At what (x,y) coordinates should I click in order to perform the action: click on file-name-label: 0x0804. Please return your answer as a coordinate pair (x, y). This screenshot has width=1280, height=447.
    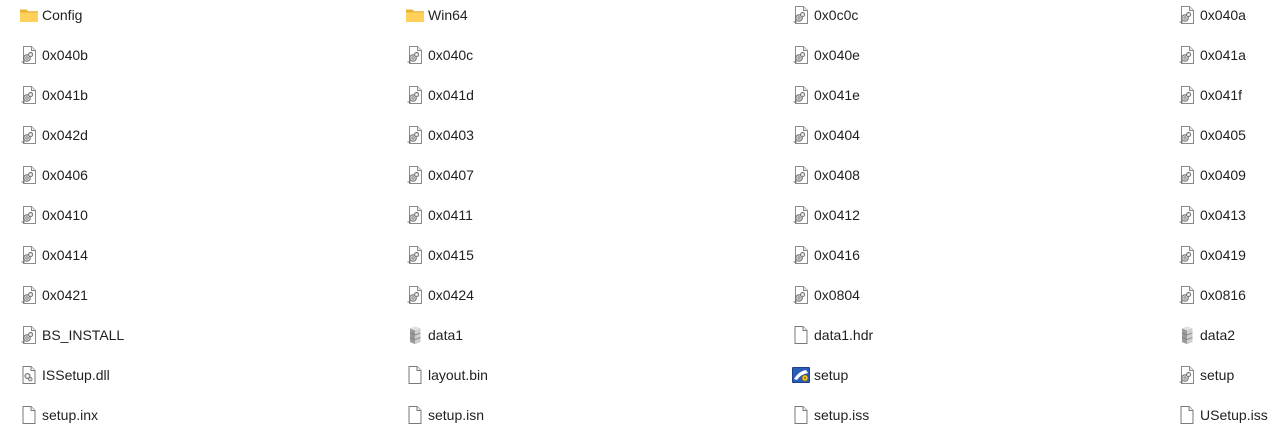
    Looking at the image, I should click on (837, 295).